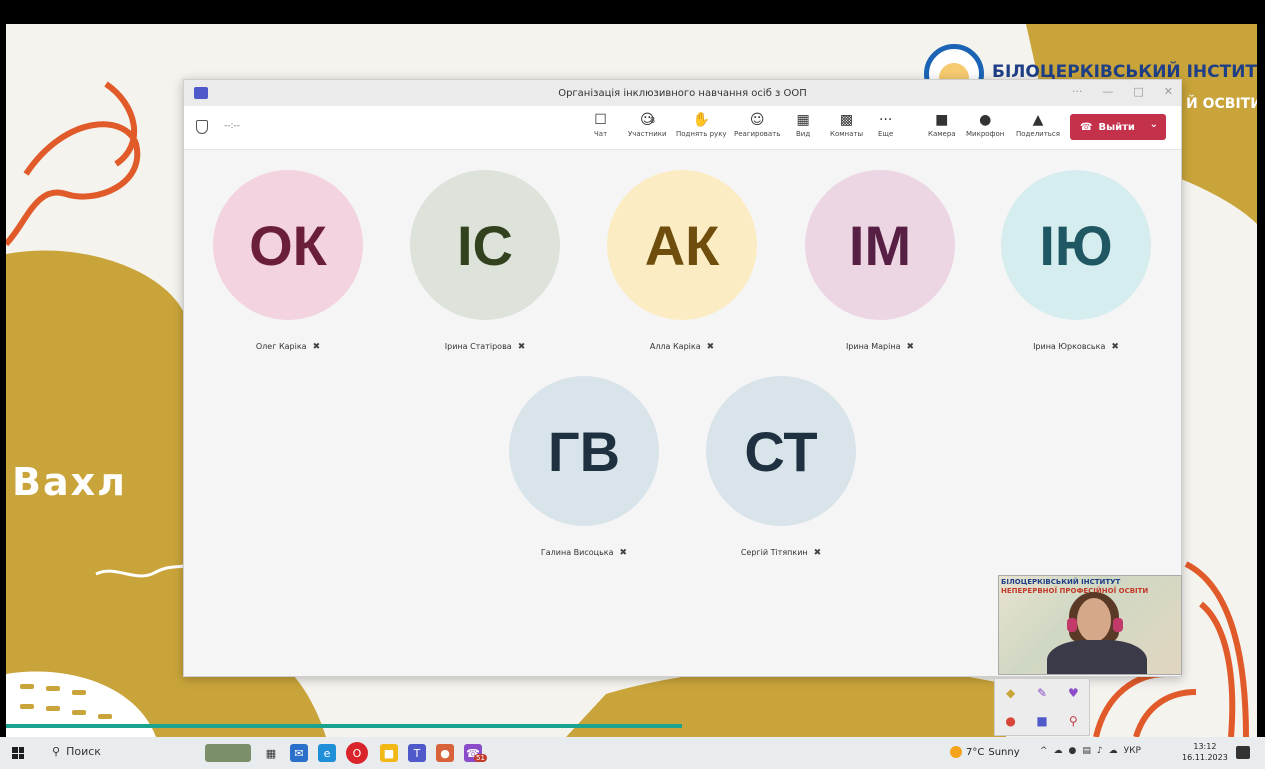 This screenshot has width=1265, height=769. What do you see at coordinates (480, 758) in the screenshot?
I see `notification-badge: 51` at bounding box center [480, 758].